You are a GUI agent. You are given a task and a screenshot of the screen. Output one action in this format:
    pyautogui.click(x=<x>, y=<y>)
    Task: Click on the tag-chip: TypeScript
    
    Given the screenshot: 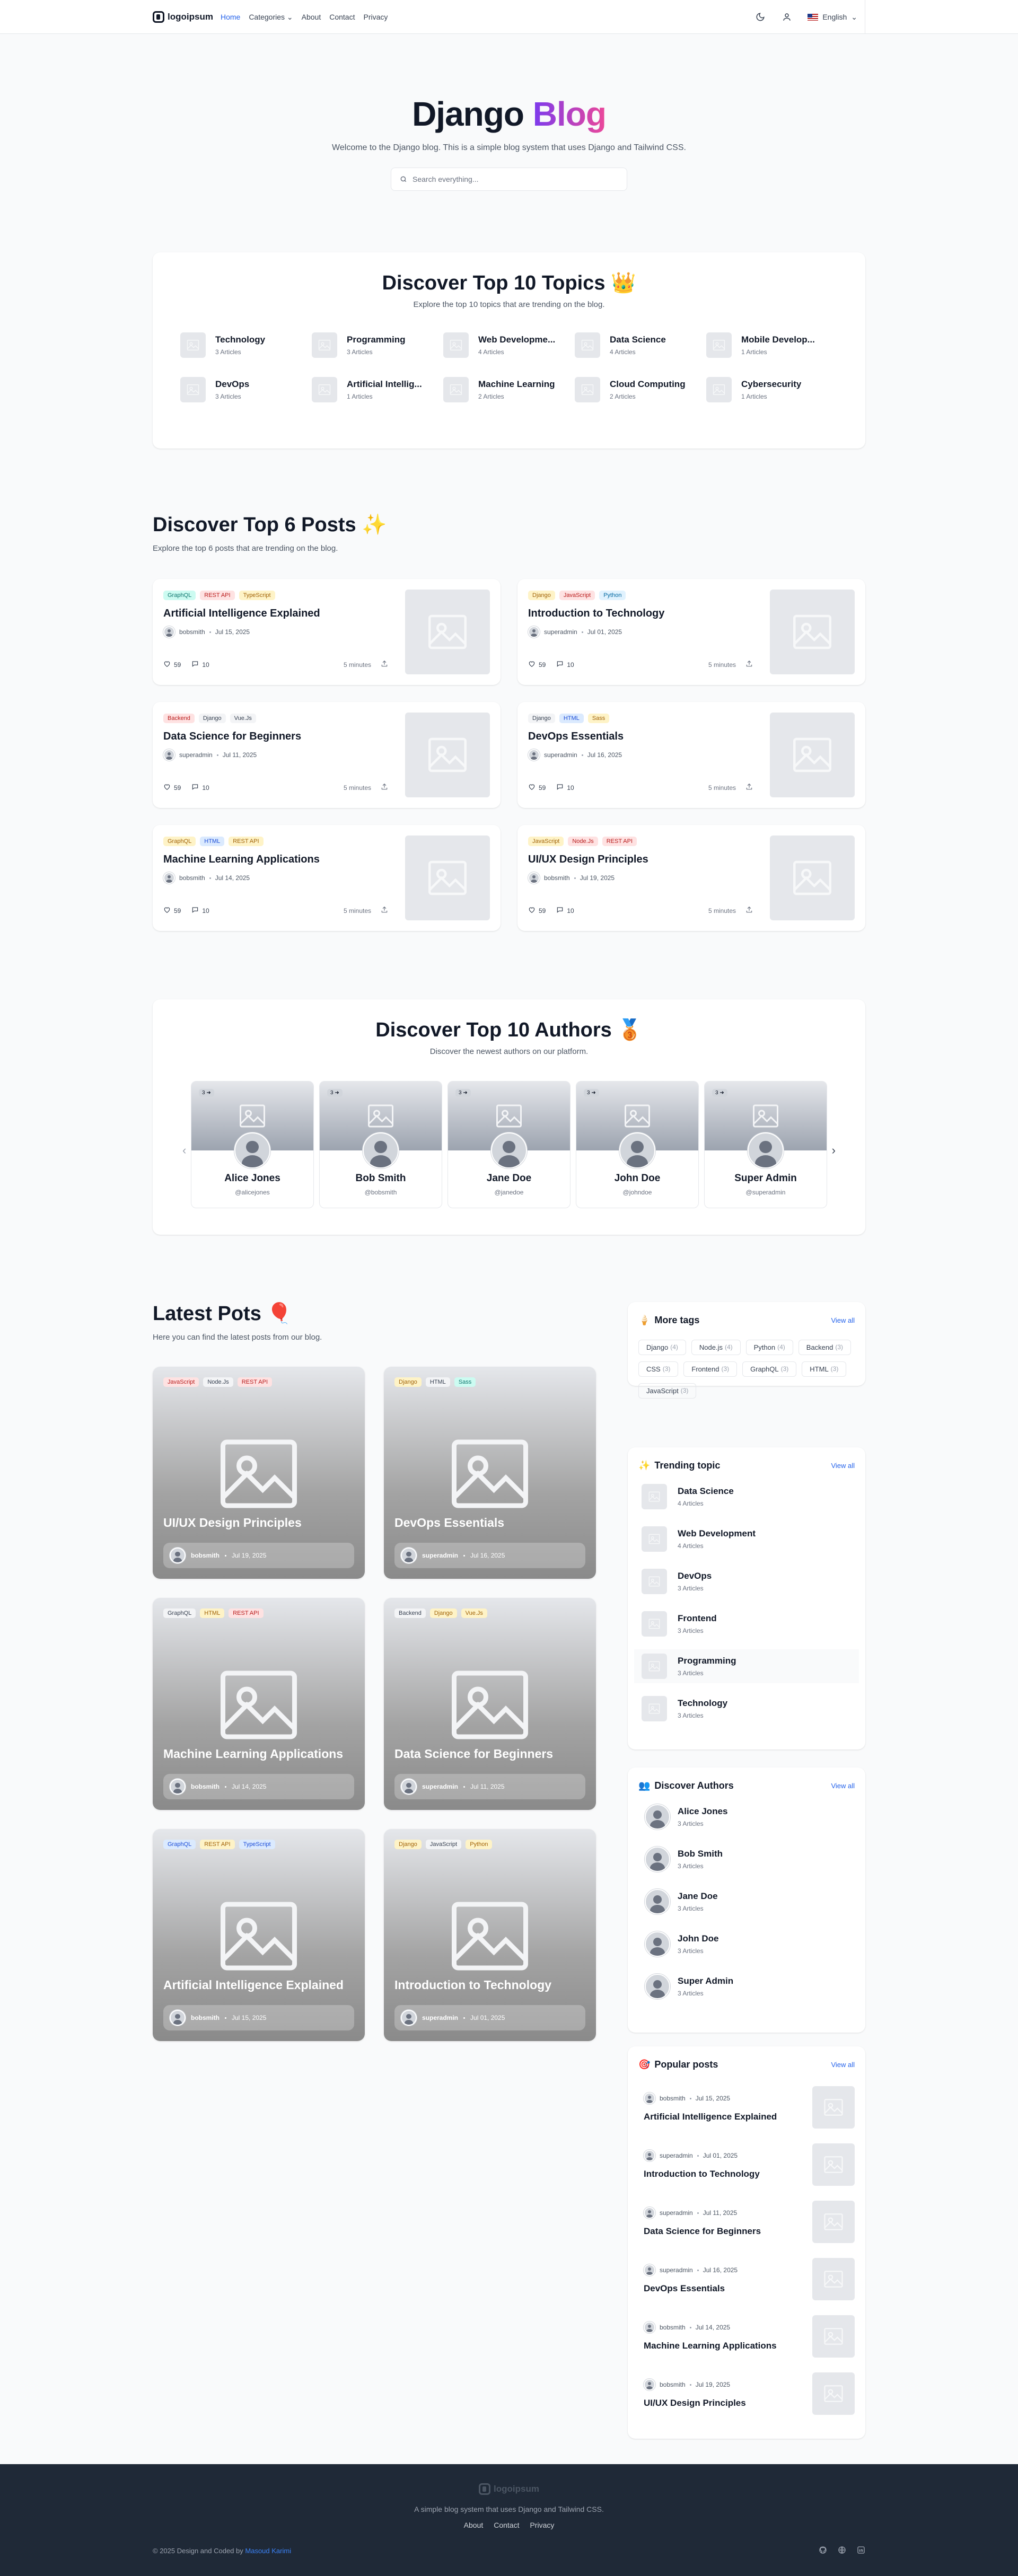 What is the action you would take?
    pyautogui.click(x=257, y=1844)
    